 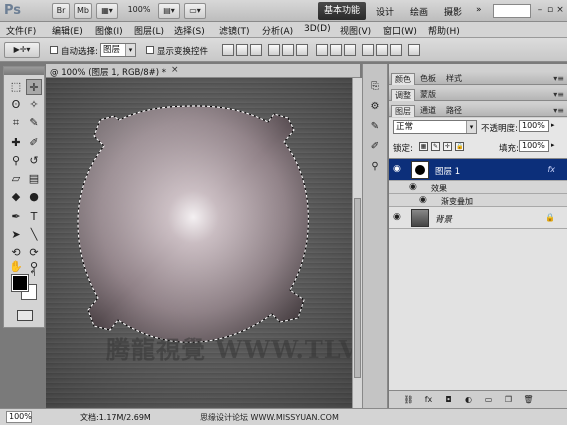 I want to click on tab-adjustments: 调整, so click(x=403, y=95).